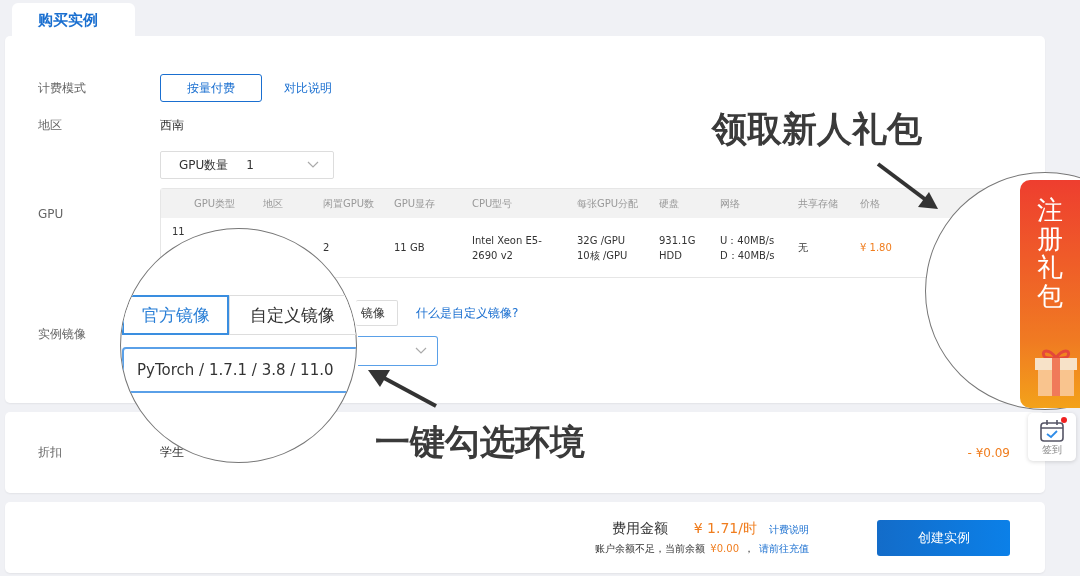 Image resolution: width=1080 pixels, height=576 pixels. What do you see at coordinates (677, 247) in the screenshot?
I see `table-cell: 931.1G HDD` at bounding box center [677, 247].